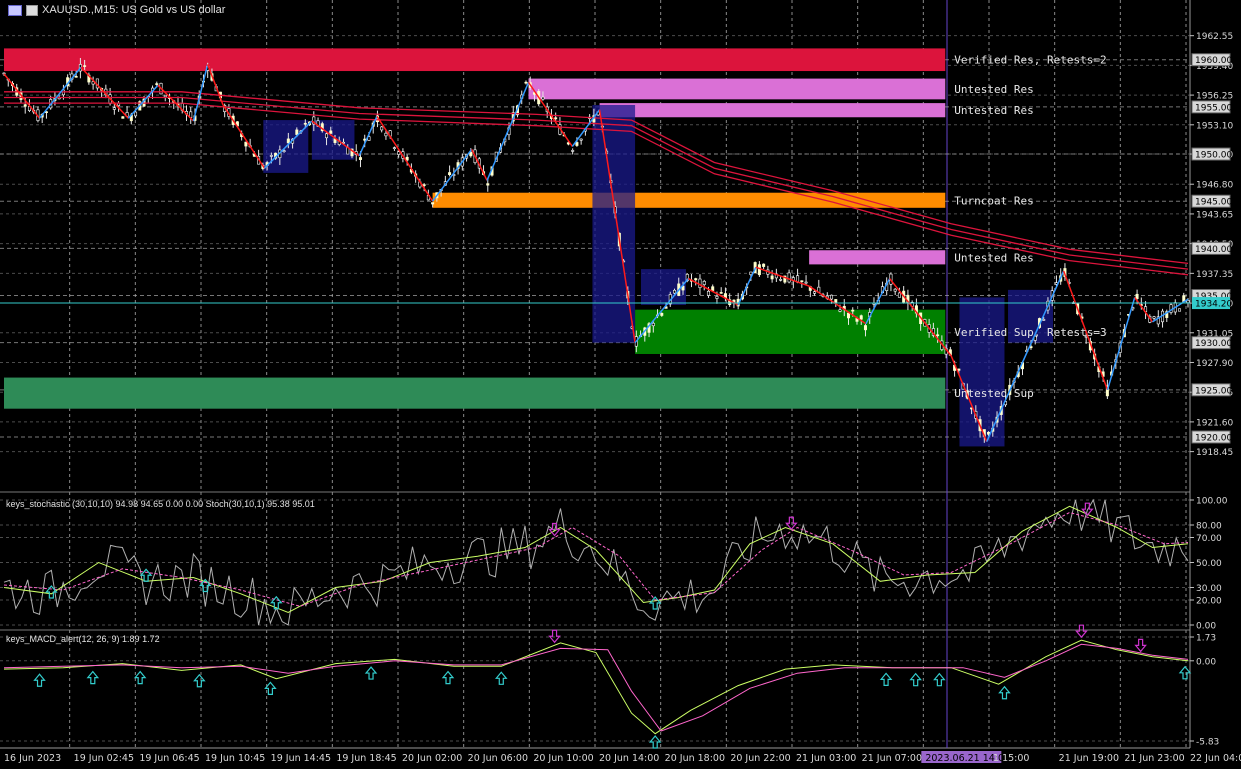 Image resolution: width=1241 pixels, height=769 pixels. What do you see at coordinates (1030, 332) in the screenshot?
I see `sr-zone-label: Verified Sup, Retests=3` at bounding box center [1030, 332].